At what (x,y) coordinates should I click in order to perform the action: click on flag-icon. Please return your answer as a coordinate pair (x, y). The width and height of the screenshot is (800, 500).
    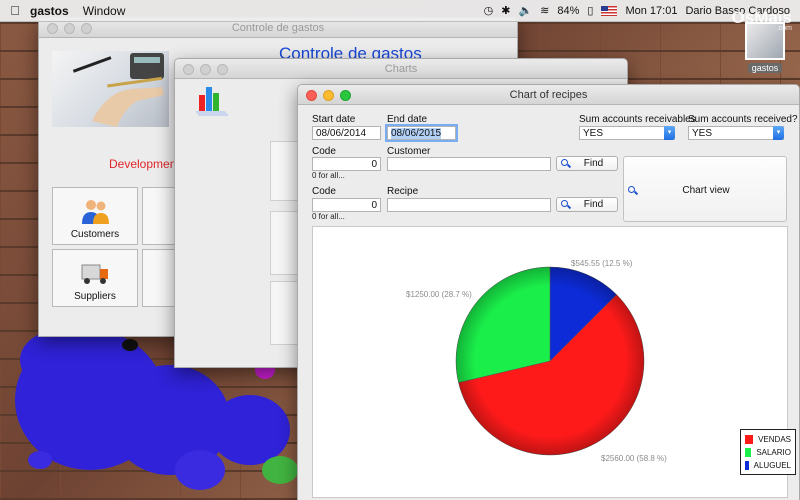
    Looking at the image, I should click on (609, 10).